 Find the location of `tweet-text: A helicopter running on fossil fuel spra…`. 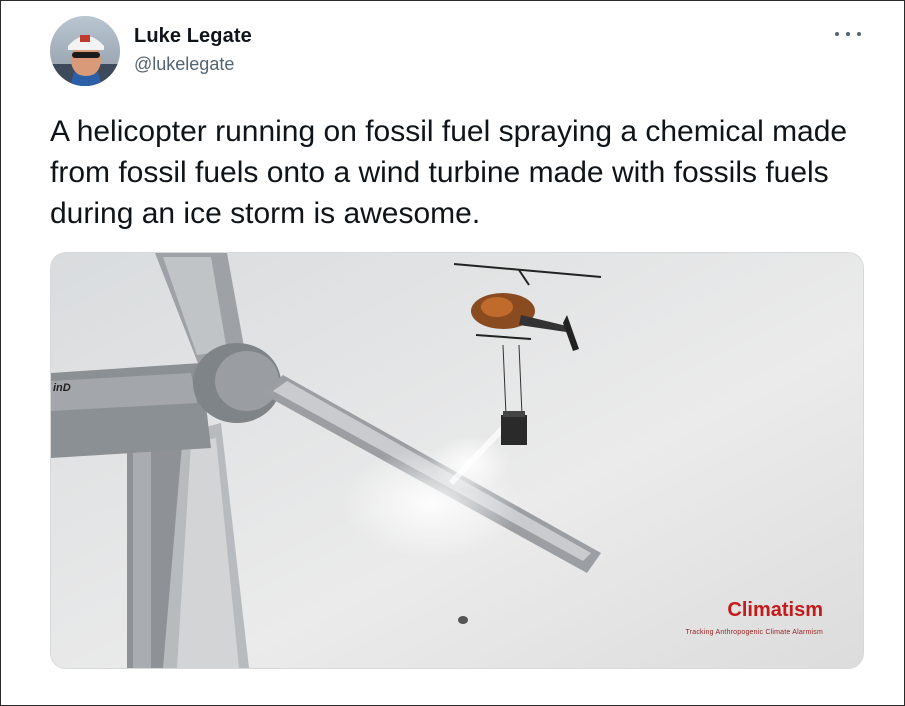

tweet-text: A helicopter running on fossil fuel spra… is located at coordinates (449, 172).